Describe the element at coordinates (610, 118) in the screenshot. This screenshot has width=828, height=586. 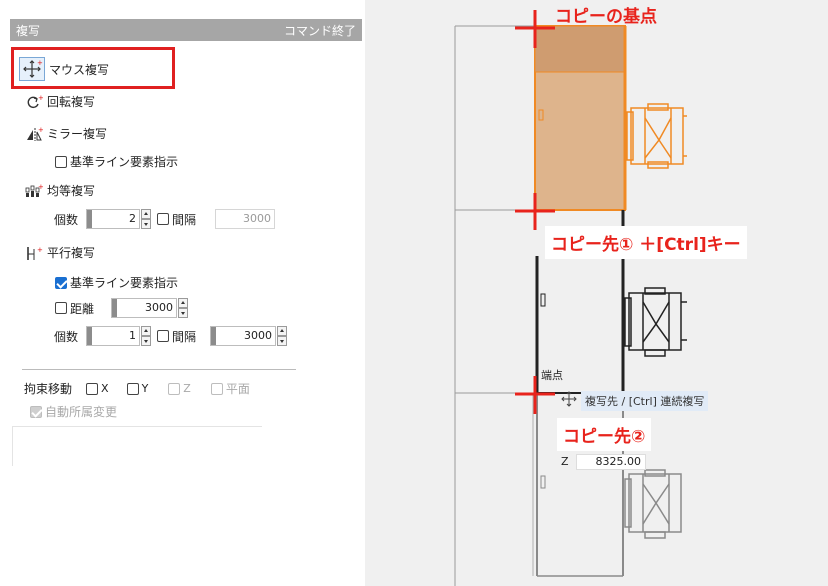
I see `original-cabinet` at that location.